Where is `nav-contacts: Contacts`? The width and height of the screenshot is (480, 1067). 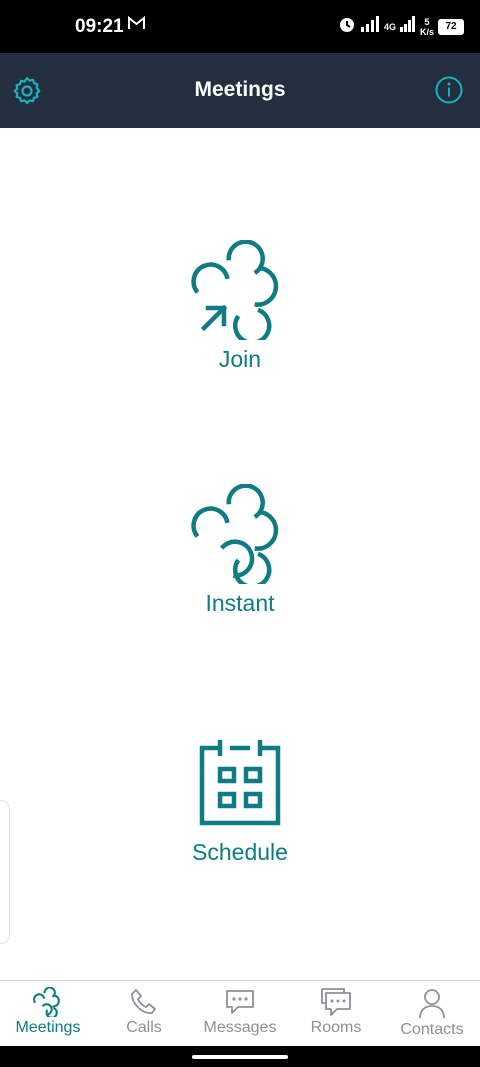 nav-contacts: Contacts is located at coordinates (432, 1014).